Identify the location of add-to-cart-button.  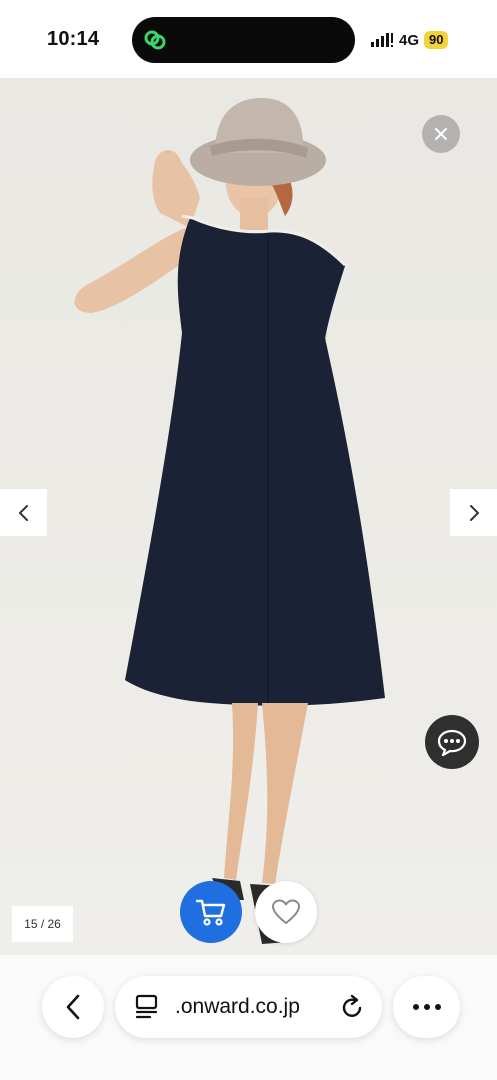
(211, 912).